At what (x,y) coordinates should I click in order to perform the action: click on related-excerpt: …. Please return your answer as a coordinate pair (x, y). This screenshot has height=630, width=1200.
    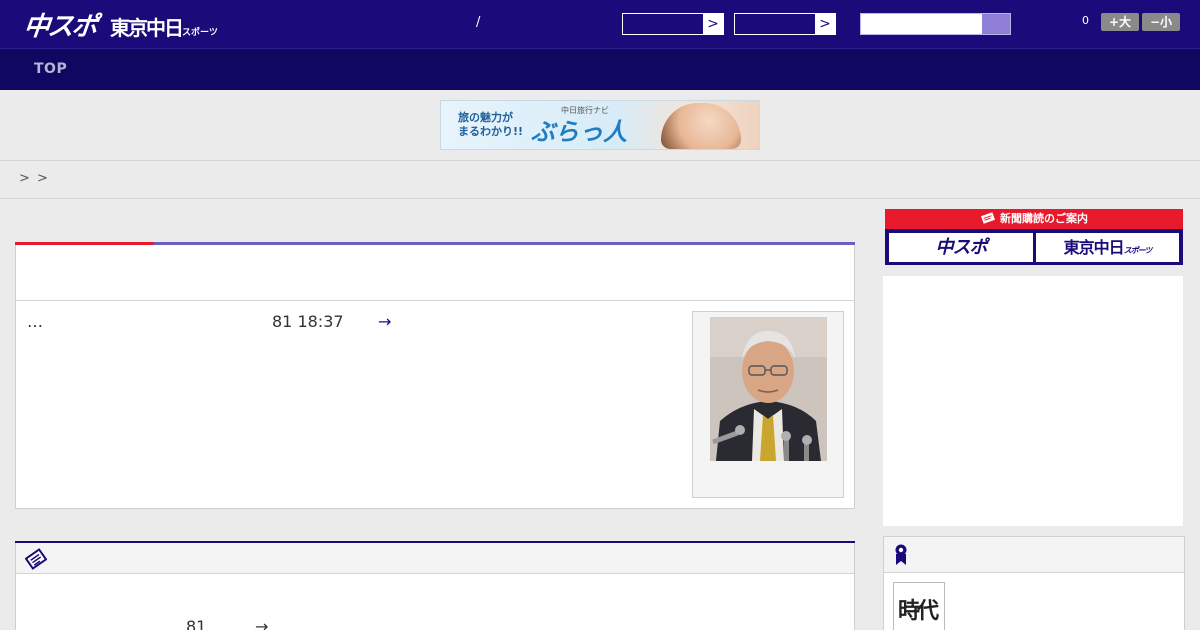
    Looking at the image, I should click on (35, 623).